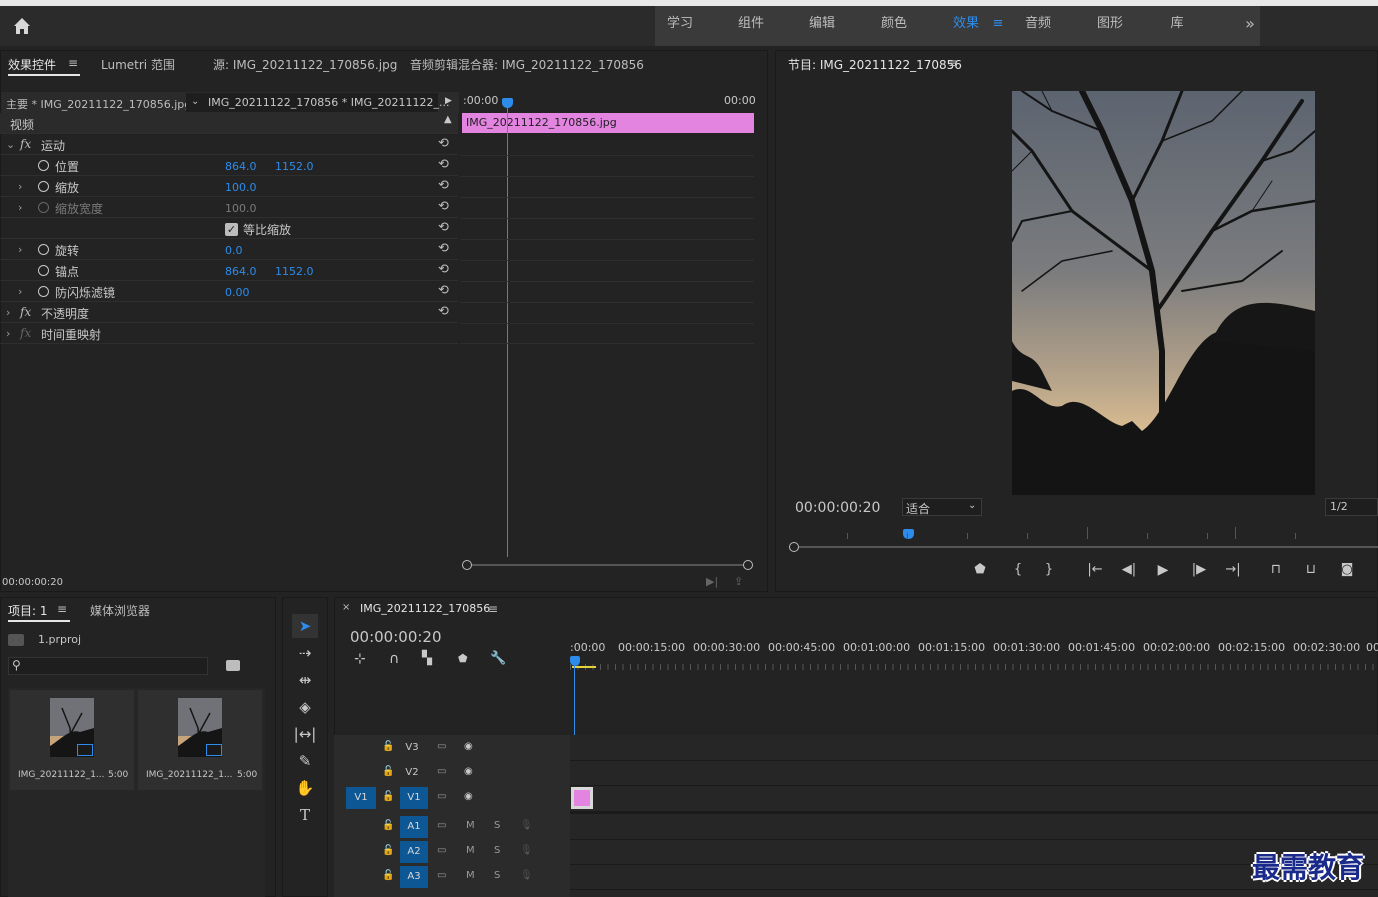  Describe the element at coordinates (1110, 23) in the screenshot. I see `workspace-graphics: 图形` at that location.